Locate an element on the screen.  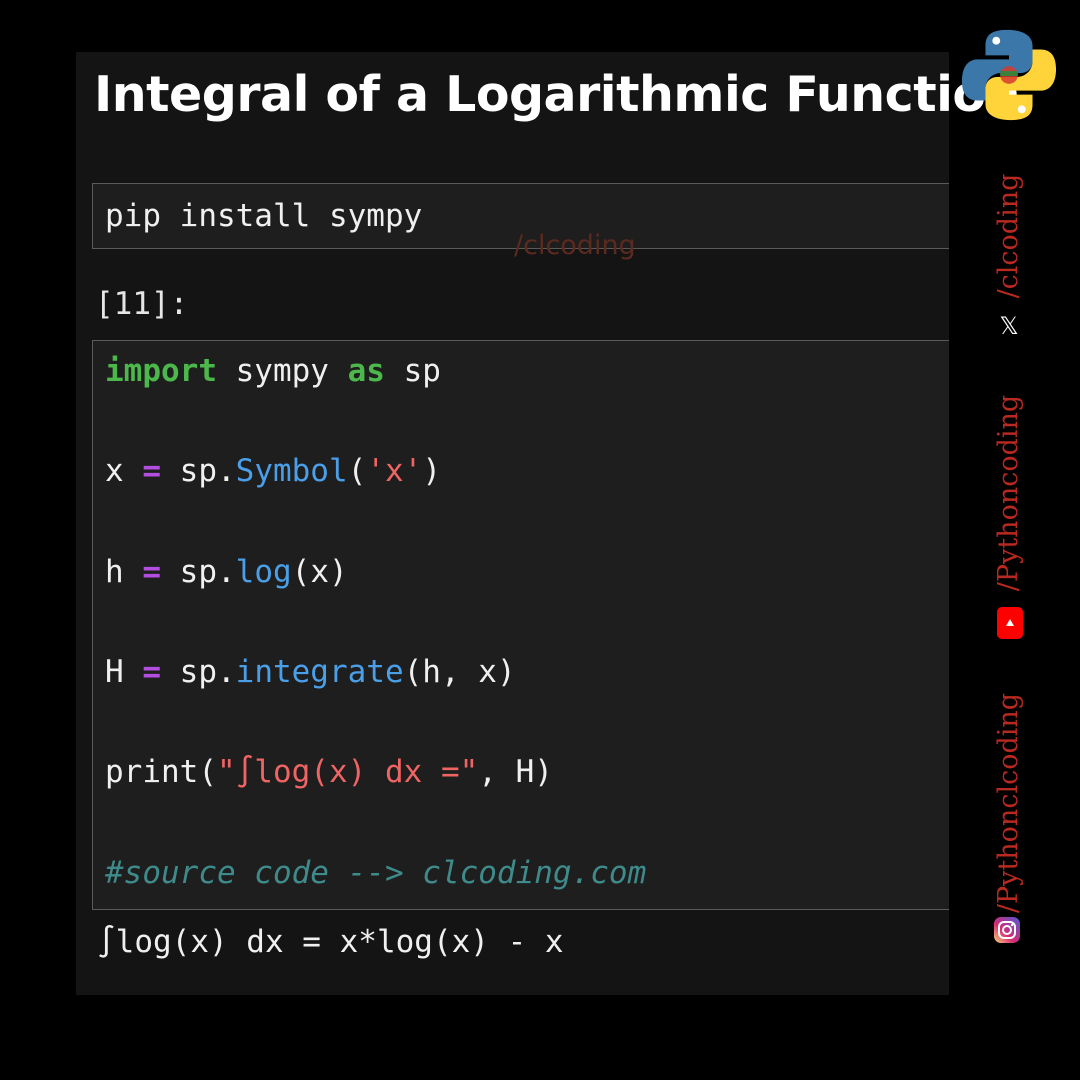
page-title: Integral of a Logarithmic Function is located at coordinates (557, 94).